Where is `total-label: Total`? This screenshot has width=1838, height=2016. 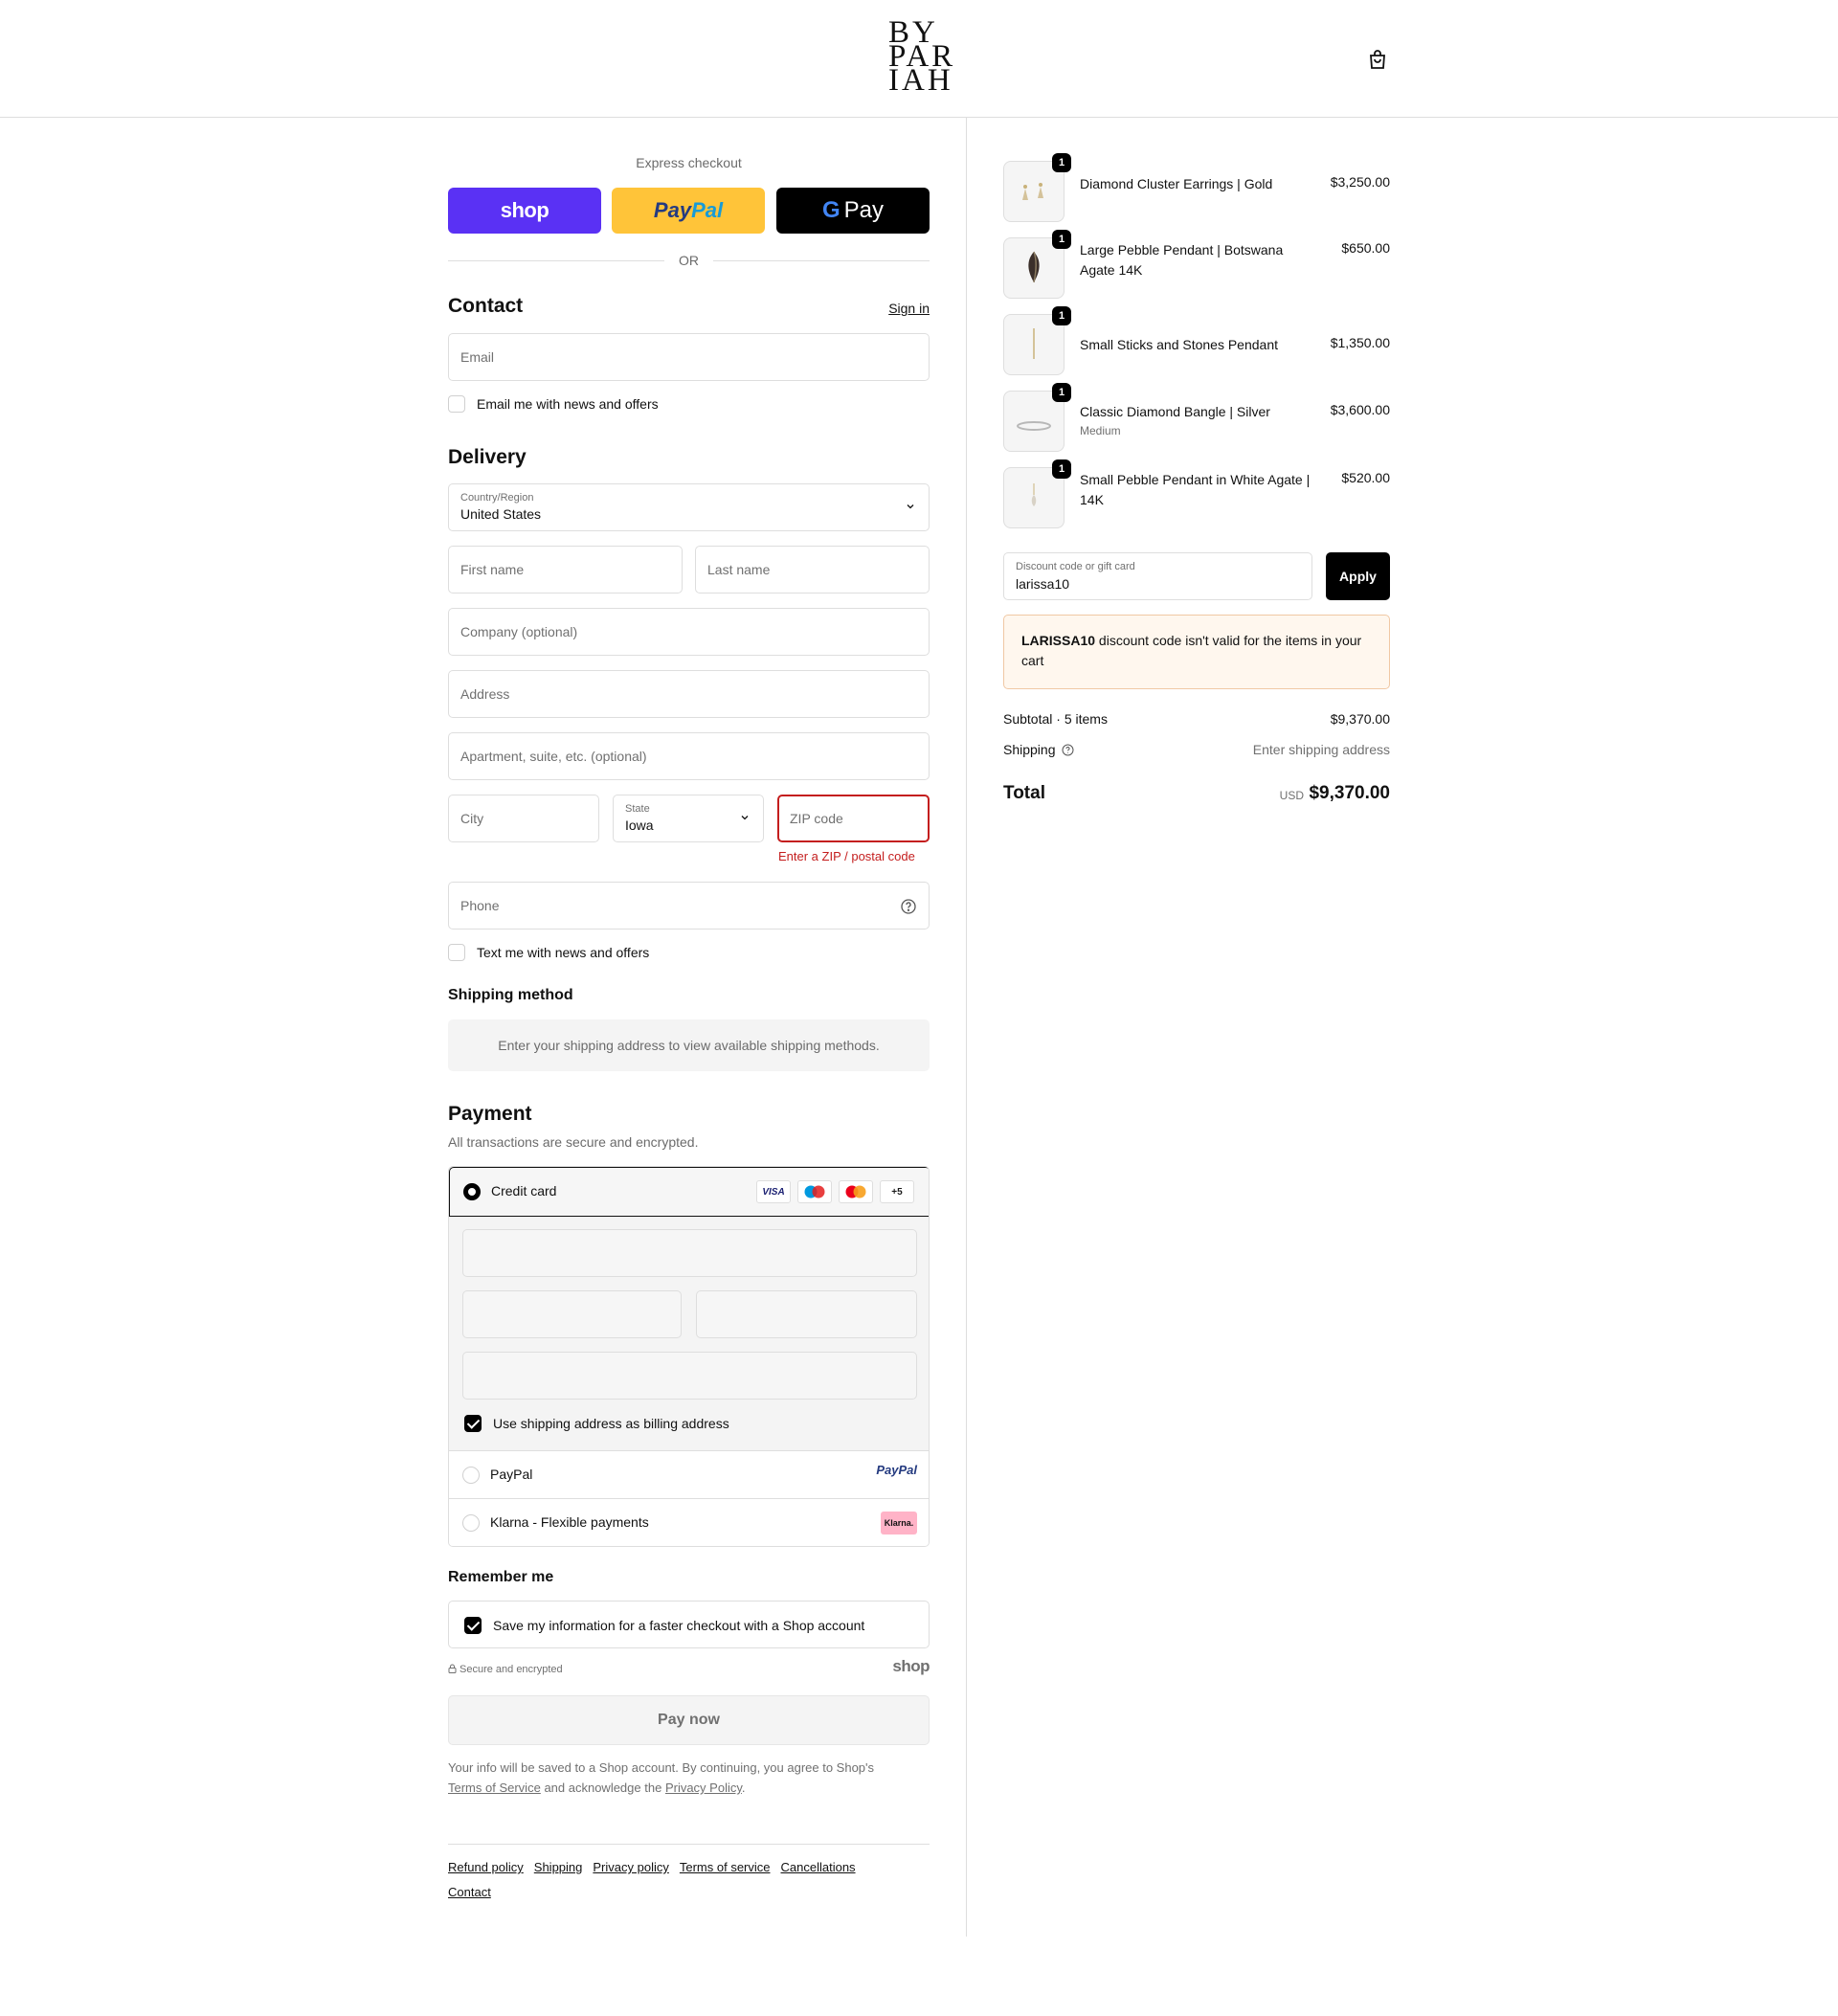
total-label: Total is located at coordinates (1024, 793).